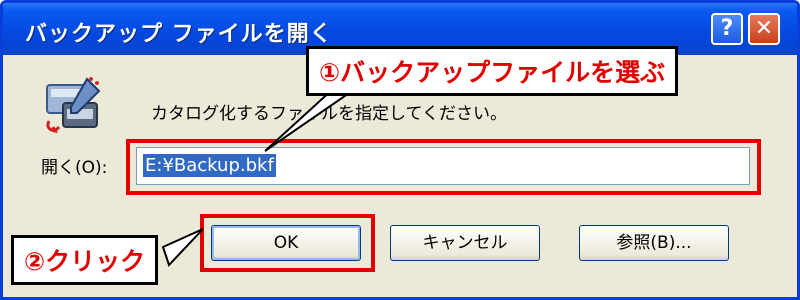 The image size is (800, 300). I want to click on help-button: ?, so click(727, 29).